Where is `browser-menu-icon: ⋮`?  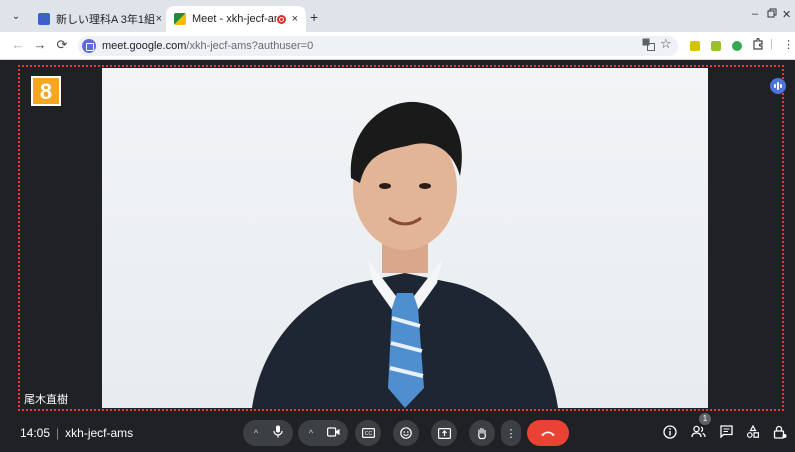
browser-menu-icon: ⋮ is located at coordinates (788, 44).